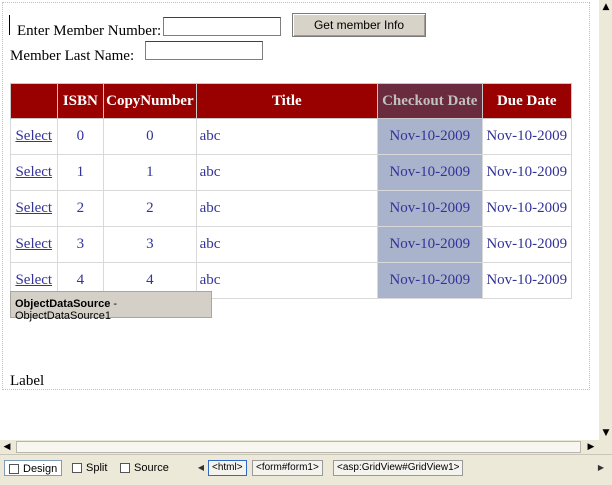 The image size is (612, 485). What do you see at coordinates (80, 101) in the screenshot?
I see `column-header-isbn: ISBN` at bounding box center [80, 101].